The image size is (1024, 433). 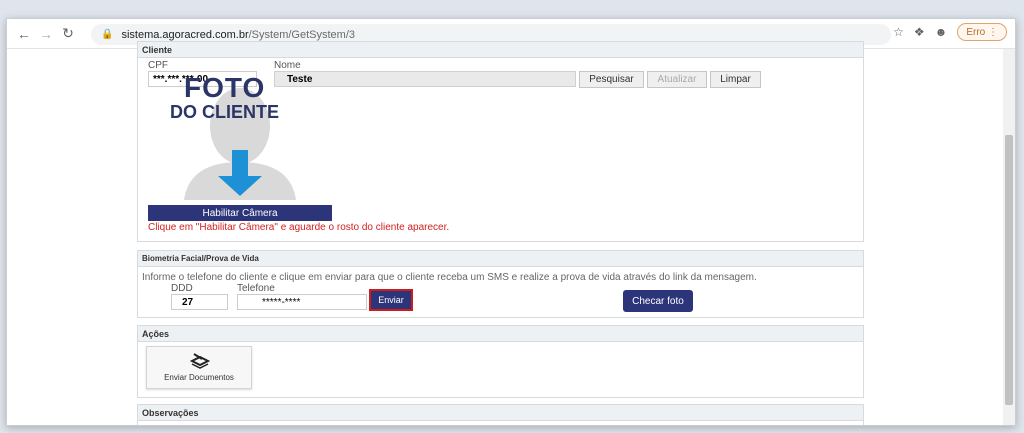 What do you see at coordinates (68, 34) in the screenshot?
I see `reload-icon: ↻` at bounding box center [68, 34].